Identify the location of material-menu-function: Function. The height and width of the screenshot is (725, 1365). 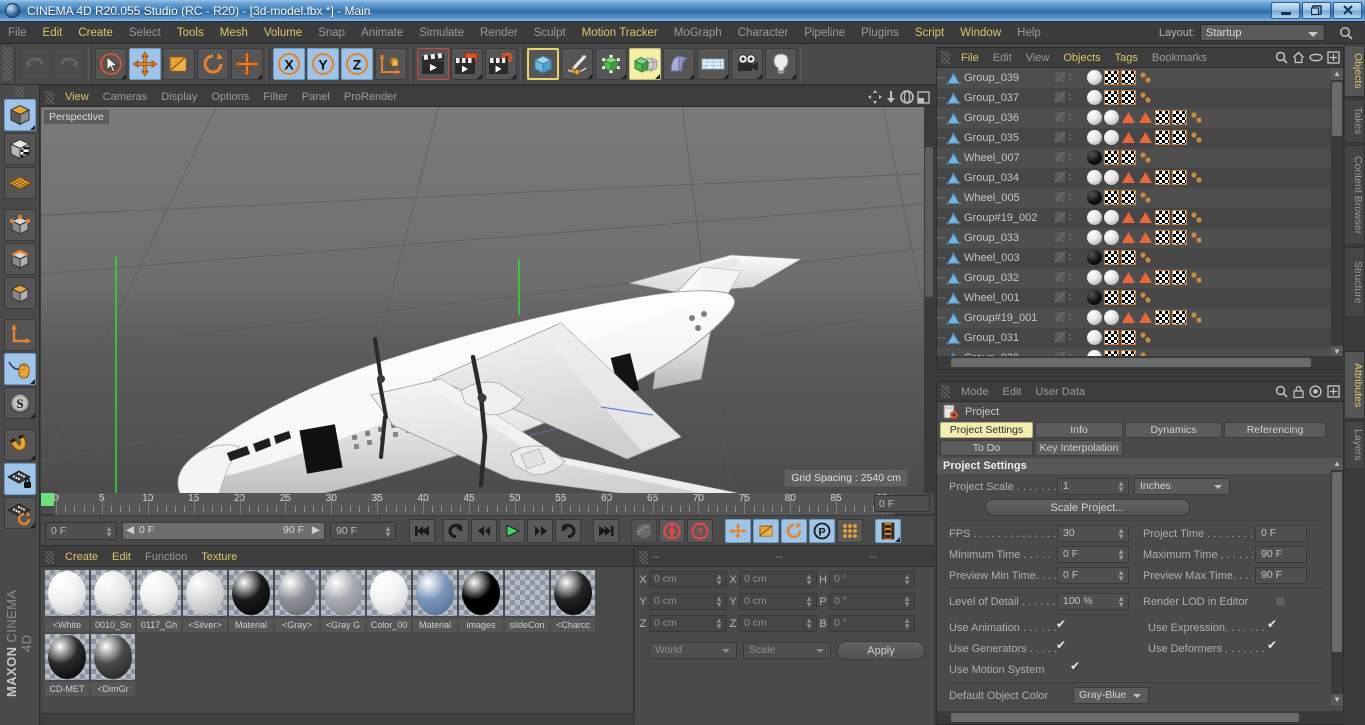
(166, 557).